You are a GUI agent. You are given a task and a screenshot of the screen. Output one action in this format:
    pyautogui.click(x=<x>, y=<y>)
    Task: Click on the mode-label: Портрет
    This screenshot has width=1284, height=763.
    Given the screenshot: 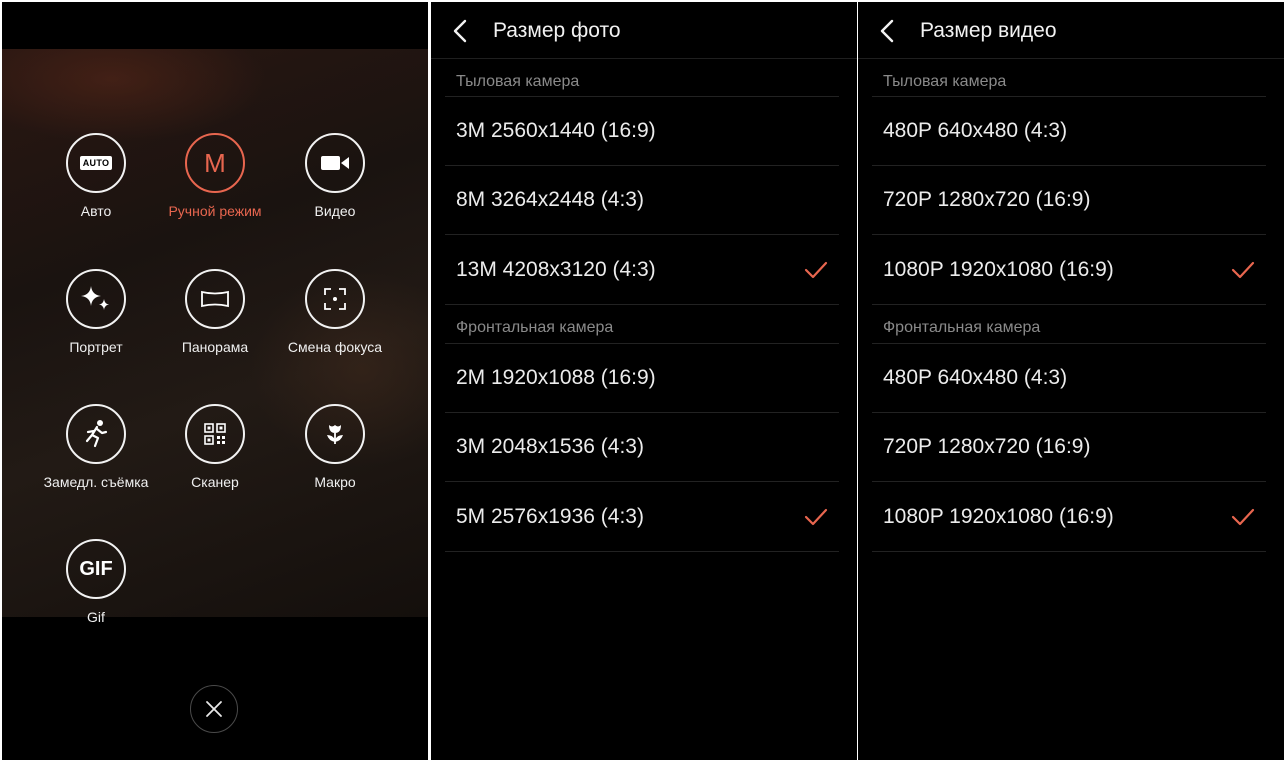 What is the action you would take?
    pyautogui.click(x=96, y=347)
    